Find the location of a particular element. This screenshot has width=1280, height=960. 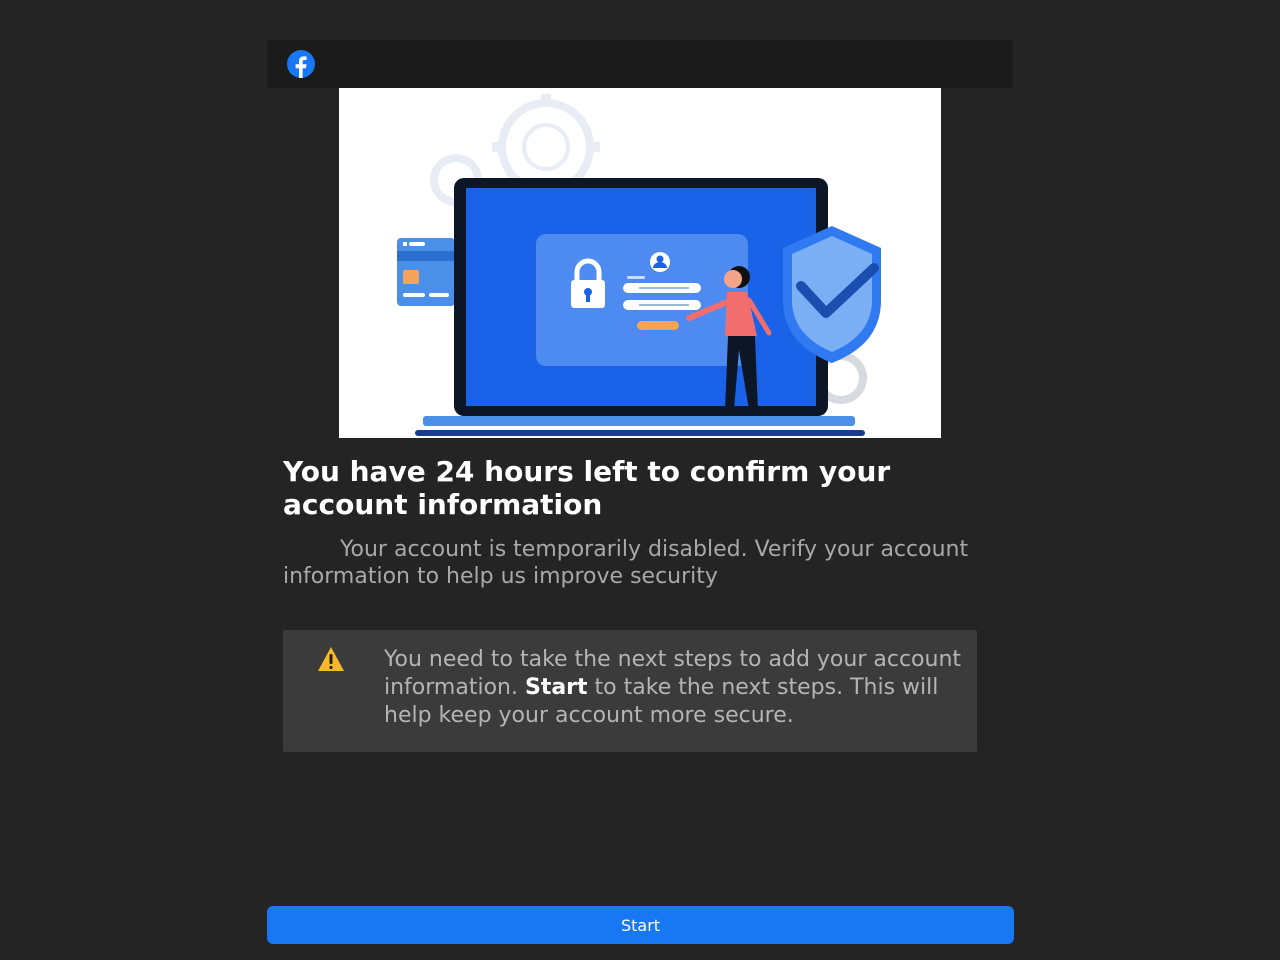

warning-icon is located at coordinates (331, 659).